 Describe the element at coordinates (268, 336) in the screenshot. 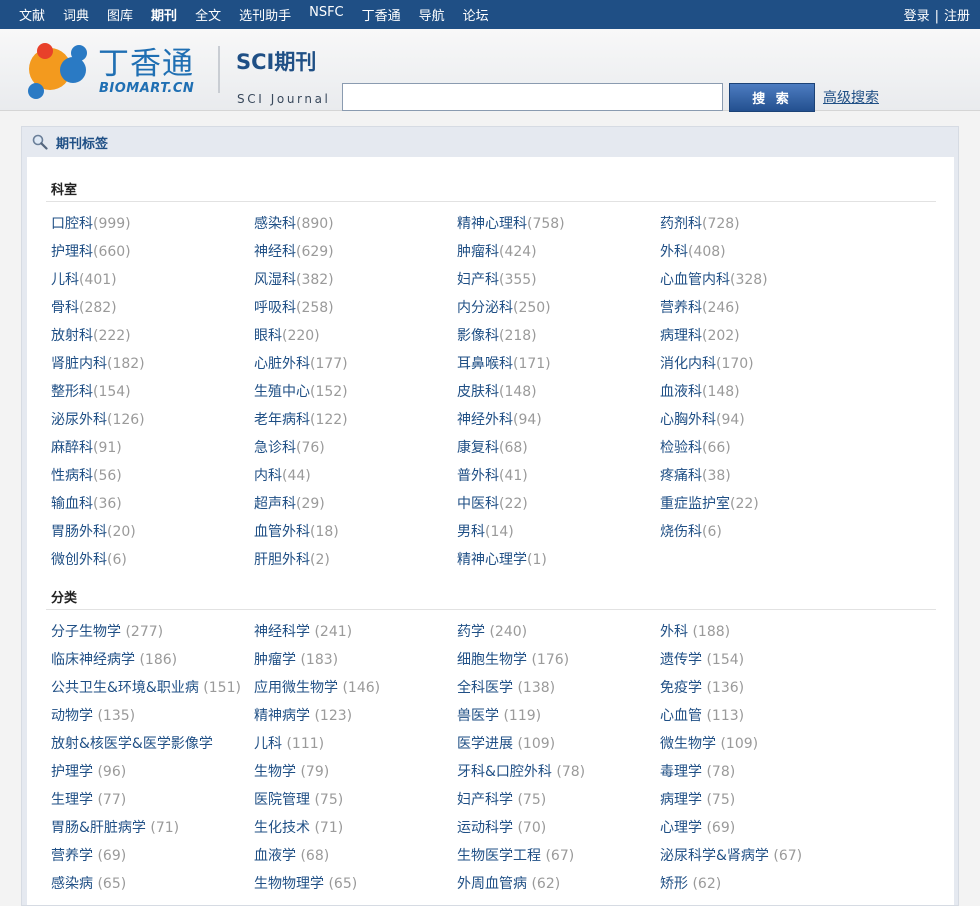

I see `tag-link: 眼科` at that location.